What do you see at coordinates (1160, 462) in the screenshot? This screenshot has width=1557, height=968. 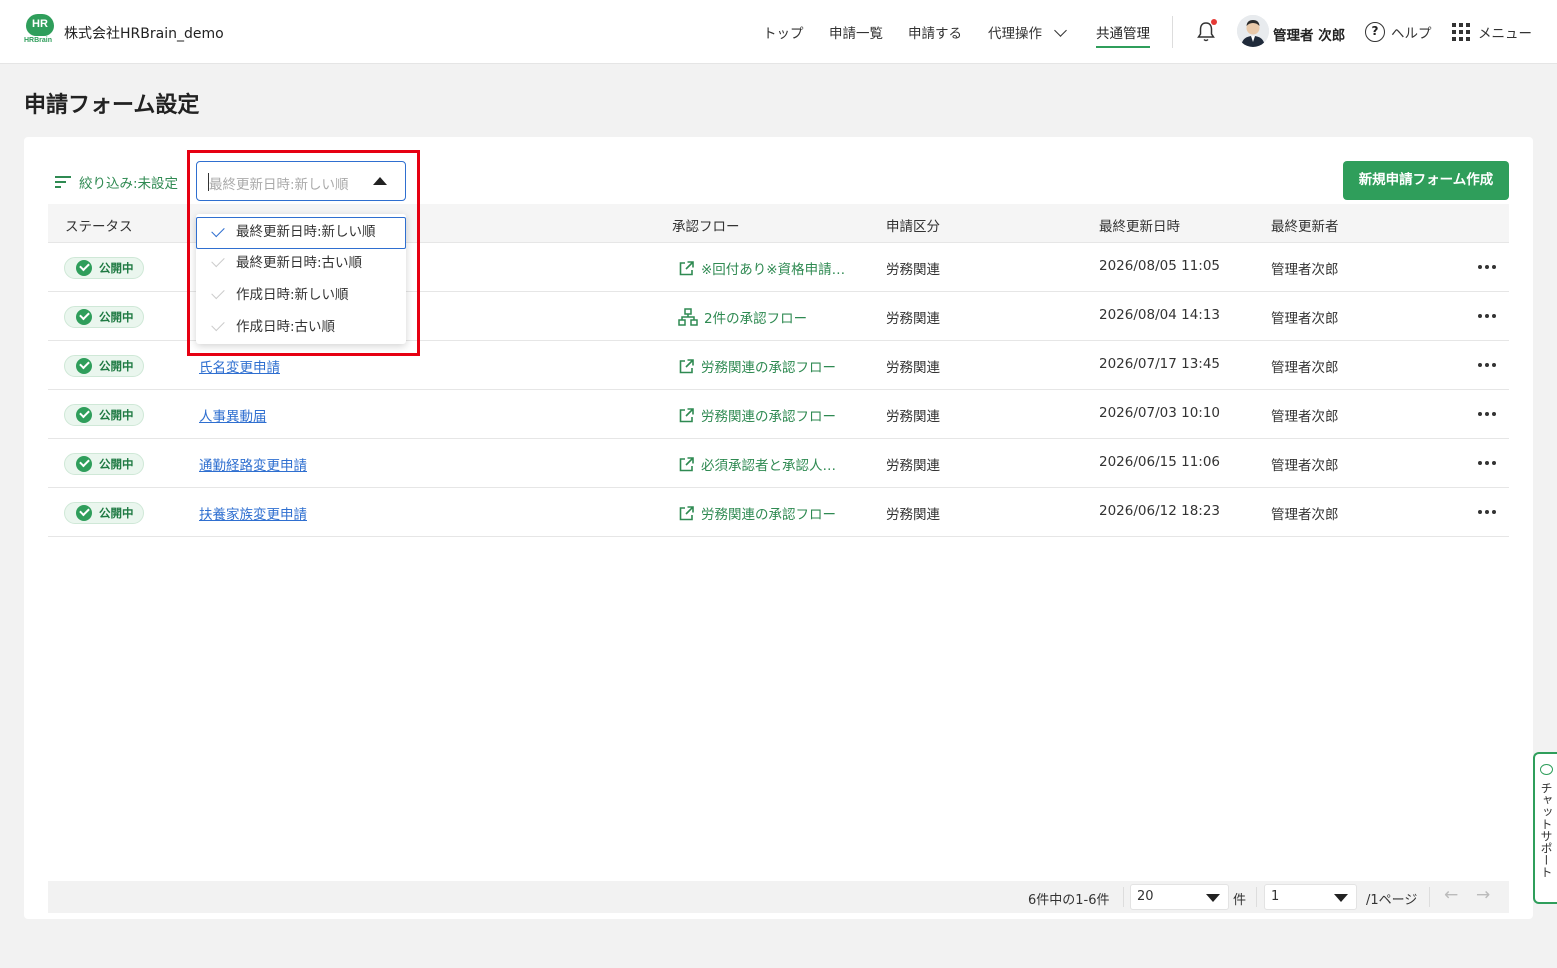 I see `updated-at-cell: 2026/06/15 11:06` at bounding box center [1160, 462].